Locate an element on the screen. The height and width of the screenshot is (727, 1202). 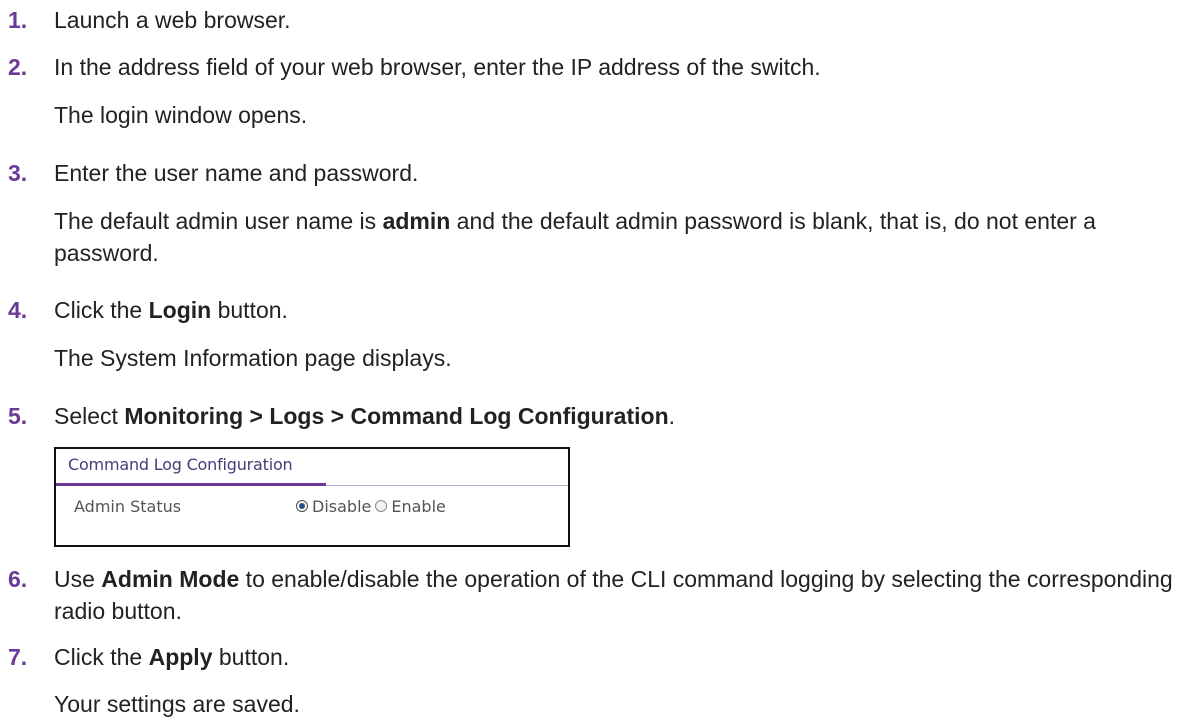
step-text-part: Use is located at coordinates (78, 579).